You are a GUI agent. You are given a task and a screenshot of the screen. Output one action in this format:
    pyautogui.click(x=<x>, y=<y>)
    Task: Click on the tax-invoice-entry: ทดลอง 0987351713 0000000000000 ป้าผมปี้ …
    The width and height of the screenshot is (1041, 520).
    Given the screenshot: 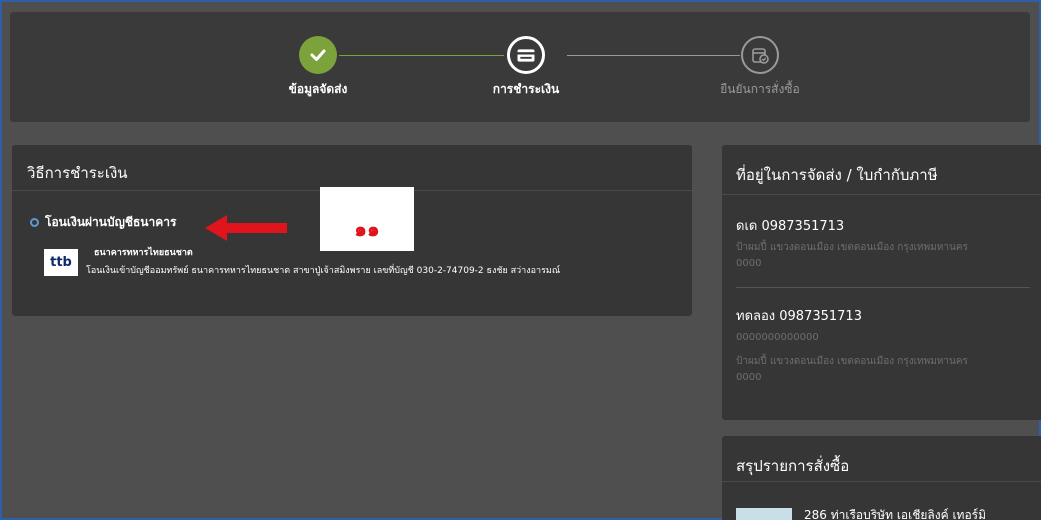 What is the action you would take?
    pyautogui.click(x=886, y=345)
    